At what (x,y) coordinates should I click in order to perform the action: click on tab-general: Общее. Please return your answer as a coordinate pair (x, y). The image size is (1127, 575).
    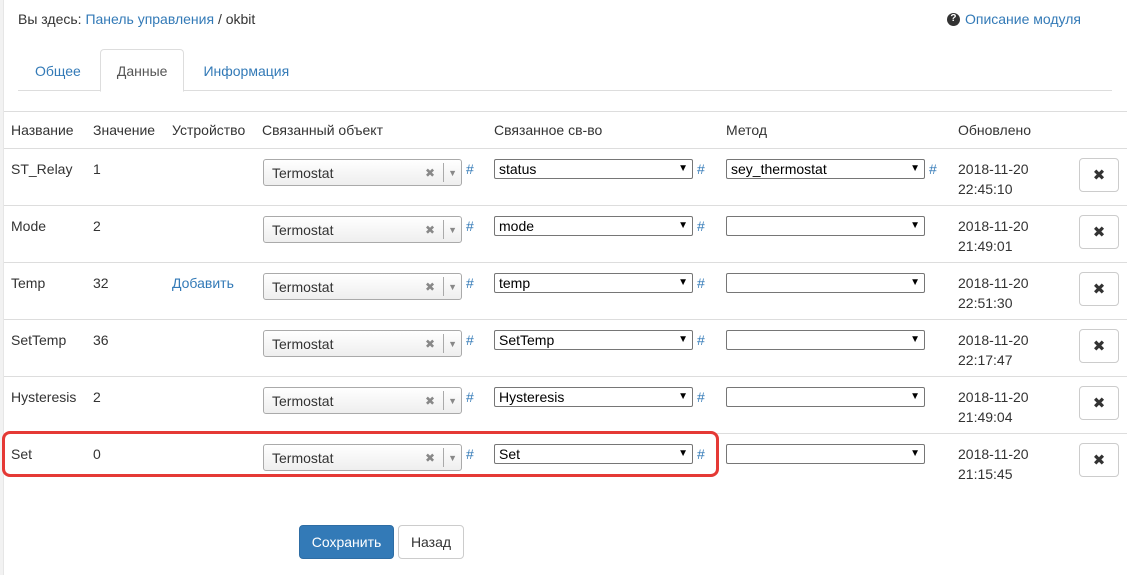
    Looking at the image, I should click on (58, 70).